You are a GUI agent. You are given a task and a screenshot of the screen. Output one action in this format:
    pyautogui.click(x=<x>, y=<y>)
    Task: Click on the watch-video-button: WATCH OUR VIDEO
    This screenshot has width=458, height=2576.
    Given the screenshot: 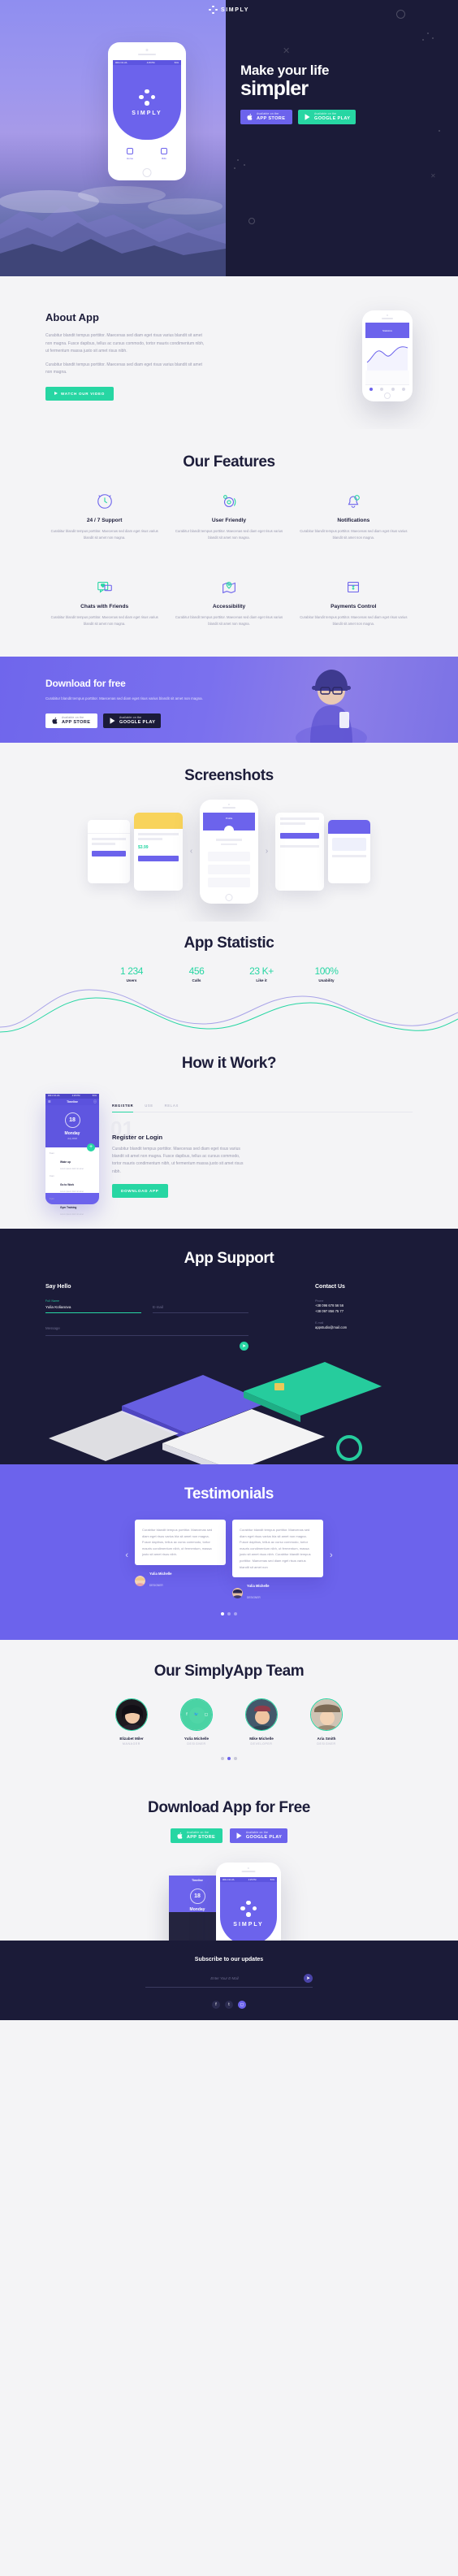 What is the action you would take?
    pyautogui.click(x=79, y=393)
    